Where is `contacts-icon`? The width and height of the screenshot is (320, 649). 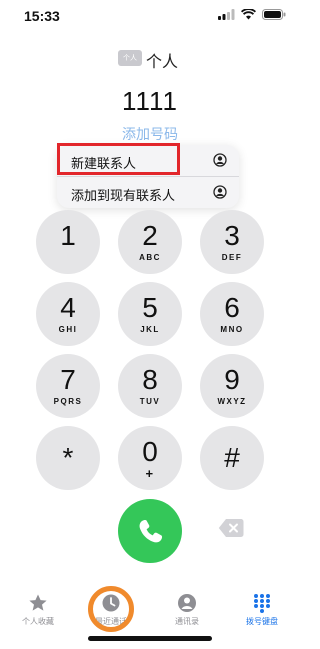
contacts-icon is located at coordinates (187, 603).